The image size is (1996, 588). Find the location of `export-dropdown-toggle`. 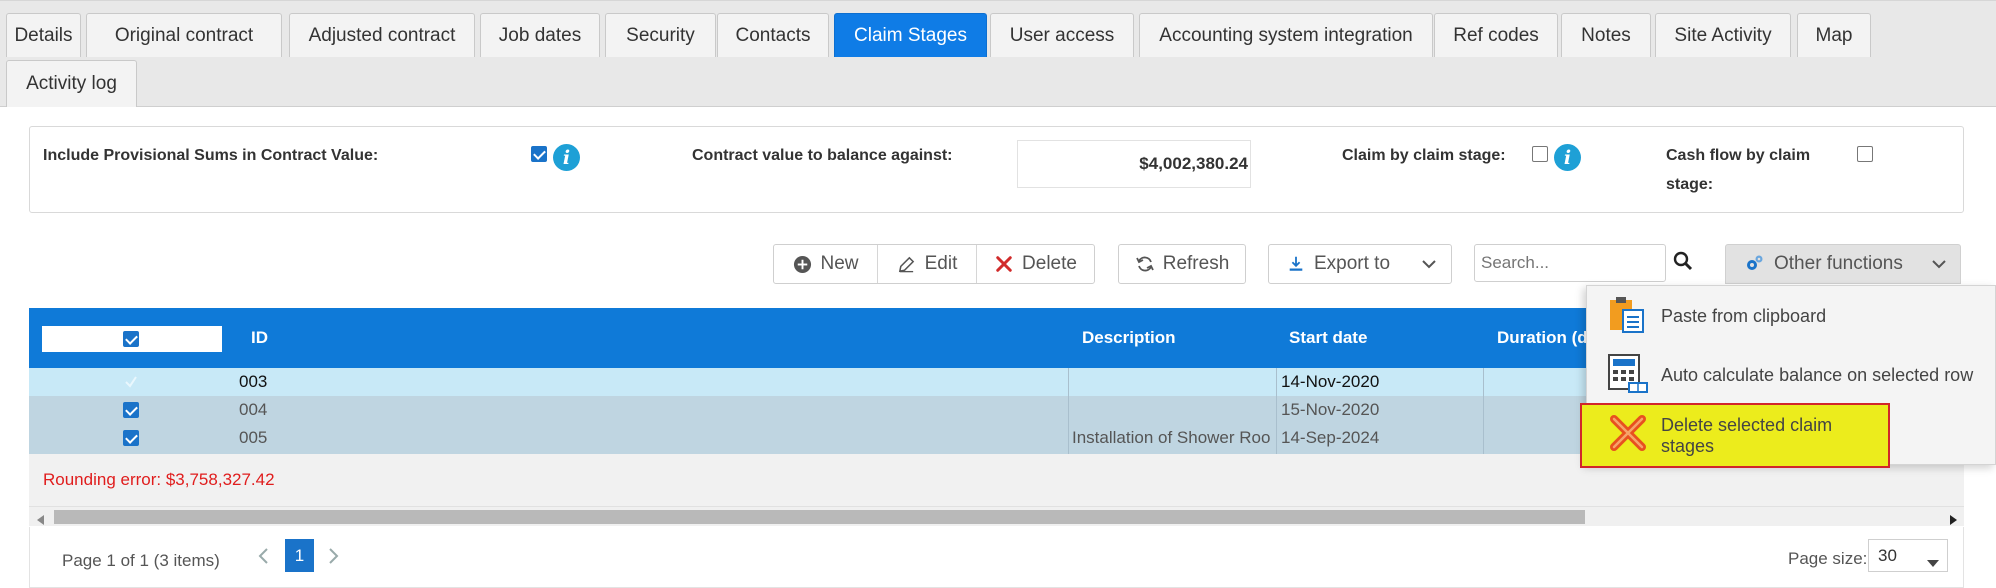

export-dropdown-toggle is located at coordinates (1429, 264).